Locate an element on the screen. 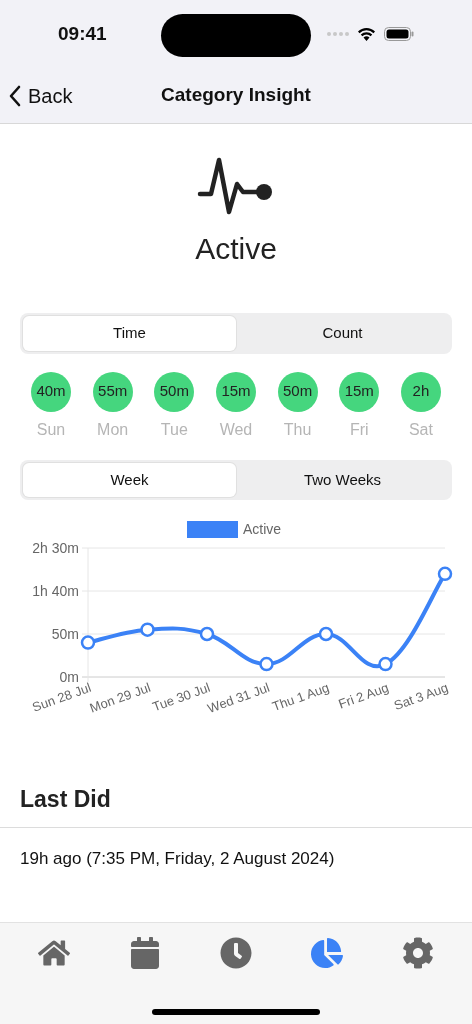 The width and height of the screenshot is (472, 1024). x-tick-label: Fri 2 Aug is located at coordinates (363, 695).